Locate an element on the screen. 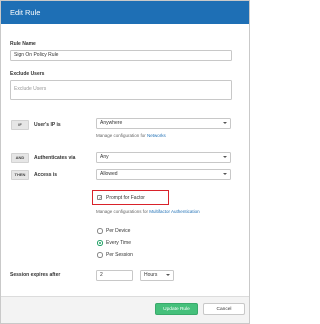  per-session-label: Per Session is located at coordinates (119, 255).